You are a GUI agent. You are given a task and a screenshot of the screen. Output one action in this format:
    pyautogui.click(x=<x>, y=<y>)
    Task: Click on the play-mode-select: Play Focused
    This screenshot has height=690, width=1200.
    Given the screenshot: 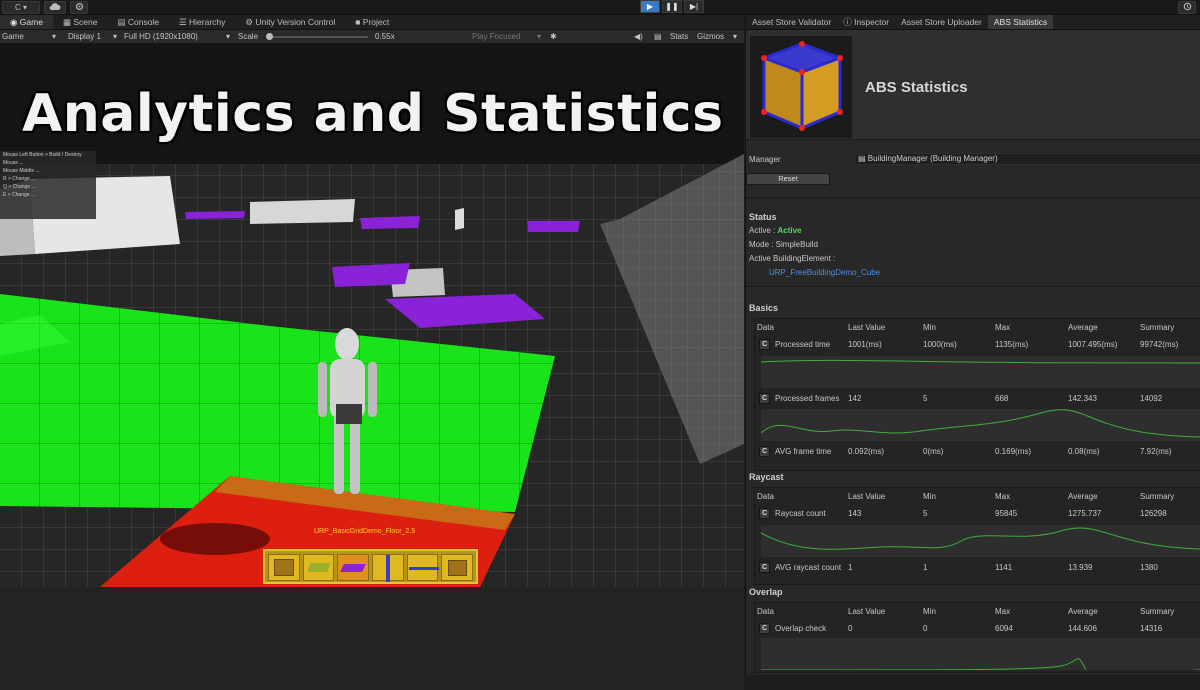 What is the action you would take?
    pyautogui.click(x=496, y=36)
    